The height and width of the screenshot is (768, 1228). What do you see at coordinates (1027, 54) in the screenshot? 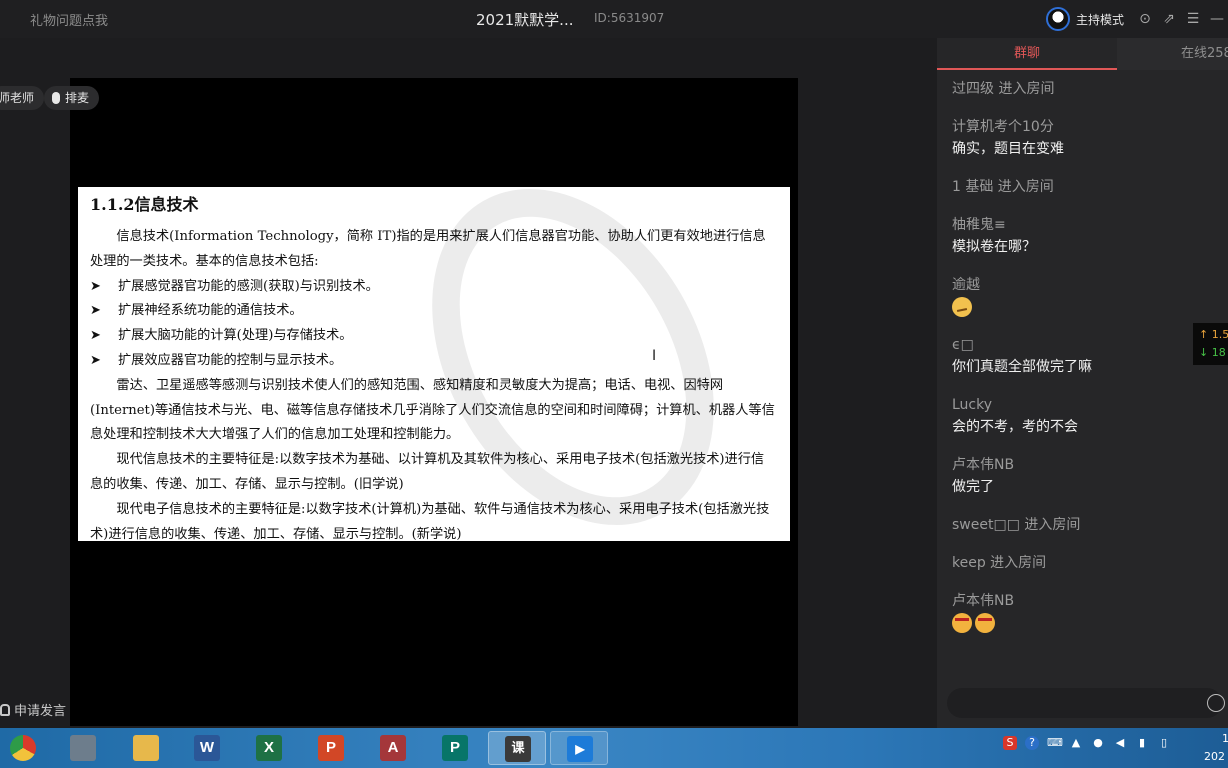
I see `tab-group-chat: 群聊` at bounding box center [1027, 54].